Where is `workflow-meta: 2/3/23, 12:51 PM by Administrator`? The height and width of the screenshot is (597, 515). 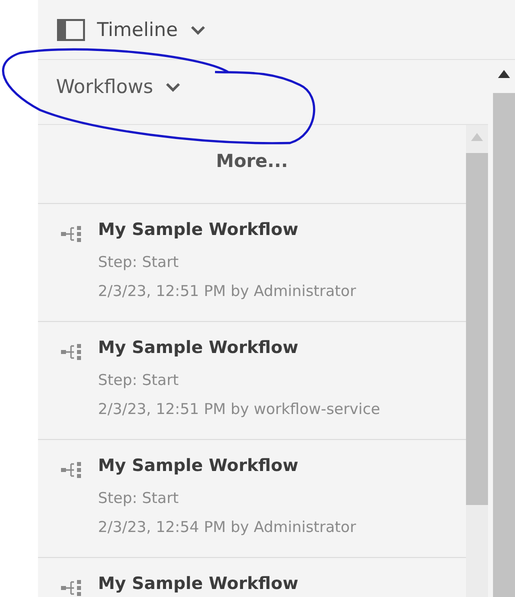 workflow-meta: 2/3/23, 12:51 PM by Administrator is located at coordinates (227, 291).